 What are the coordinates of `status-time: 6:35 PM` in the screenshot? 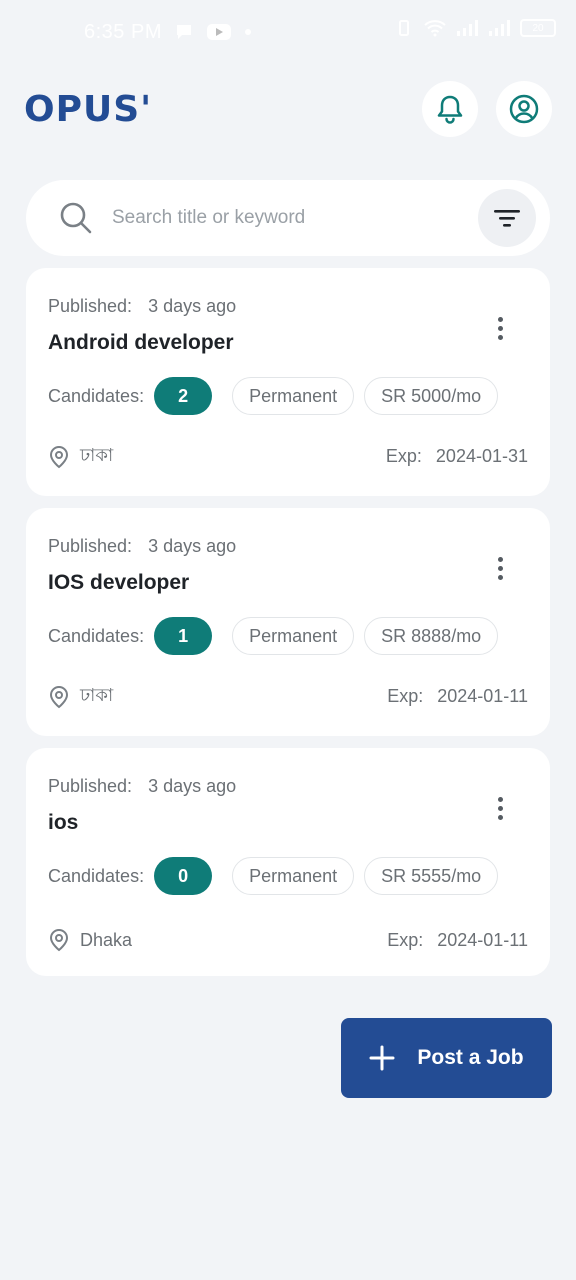 It's located at (123, 31).